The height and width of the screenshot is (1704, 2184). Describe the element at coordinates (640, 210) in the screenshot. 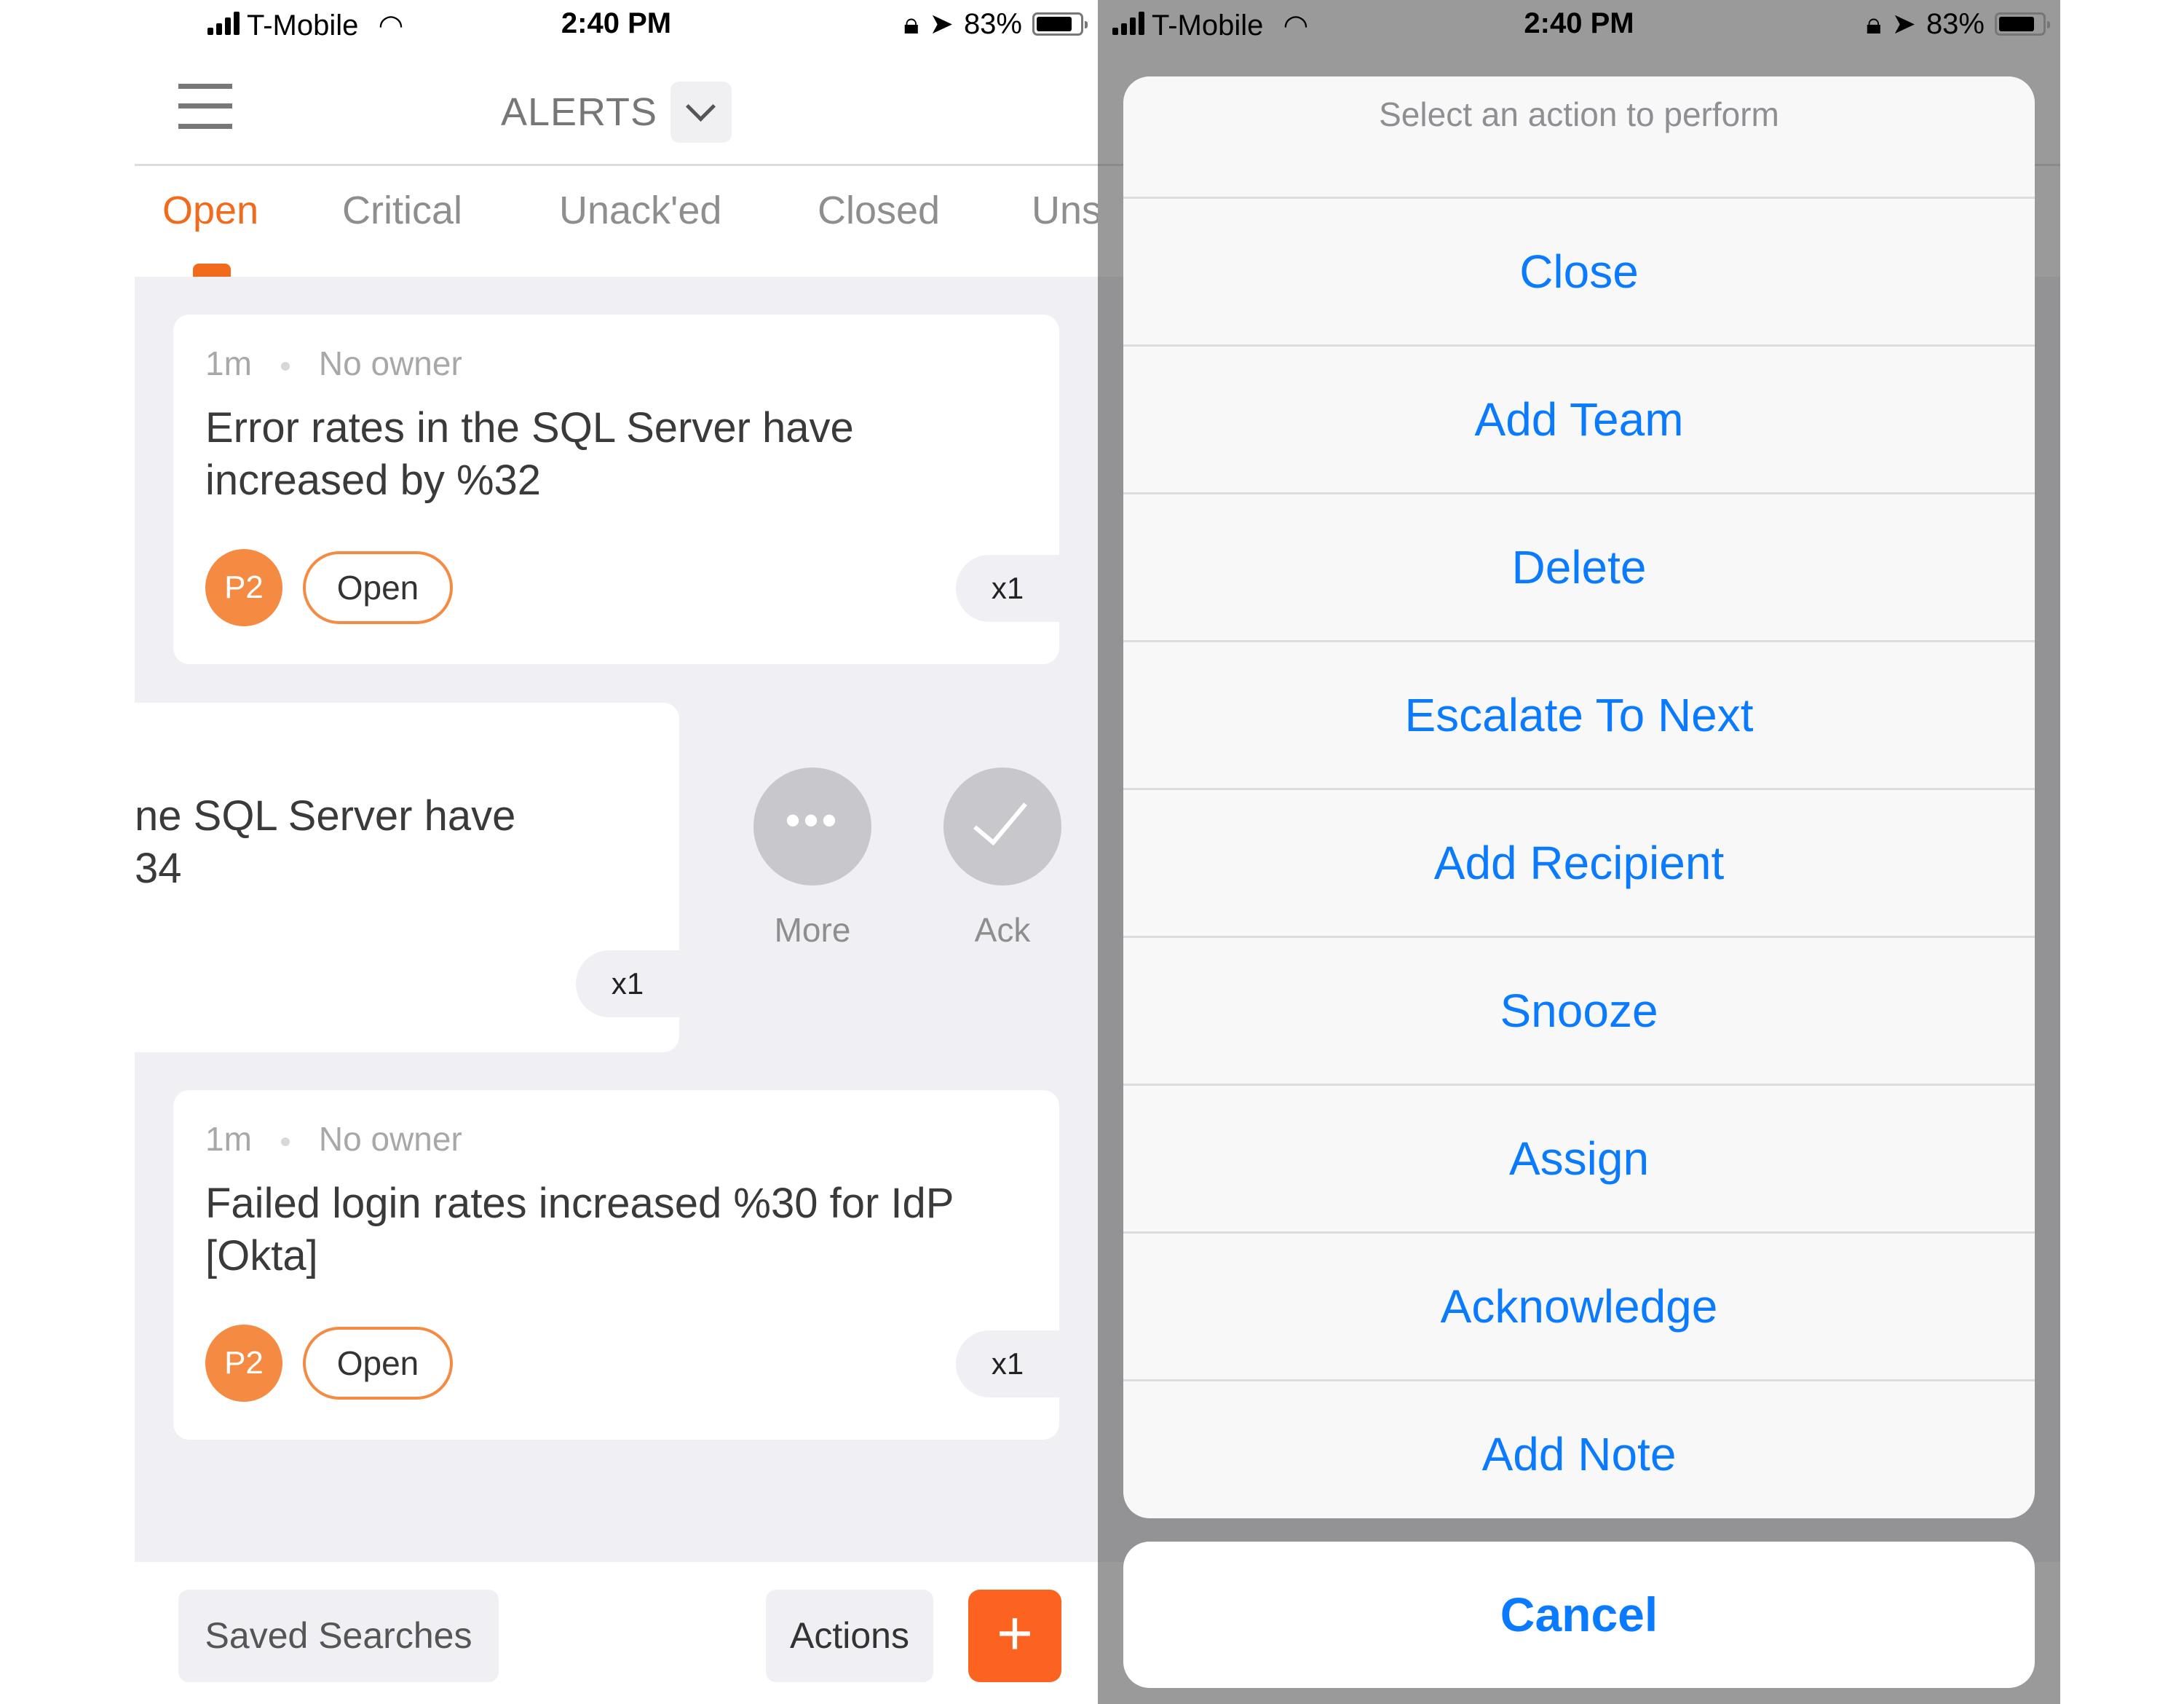

I see `tab-unacked: Unack'ed` at that location.